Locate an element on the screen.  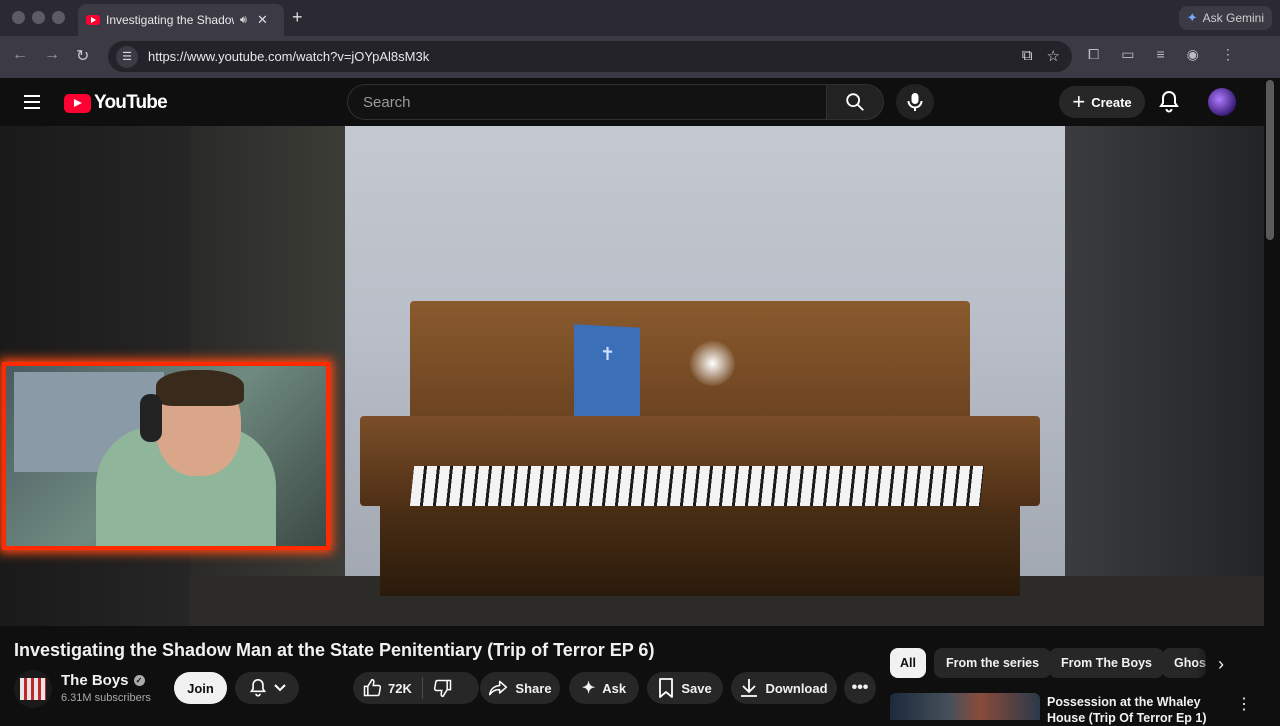
share-button: Share is located at coordinates (520, 688).